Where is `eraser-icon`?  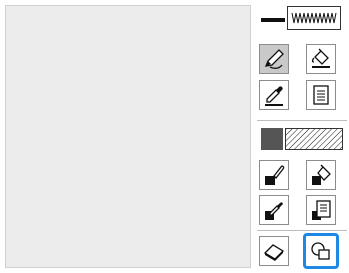 eraser-icon is located at coordinates (274, 252).